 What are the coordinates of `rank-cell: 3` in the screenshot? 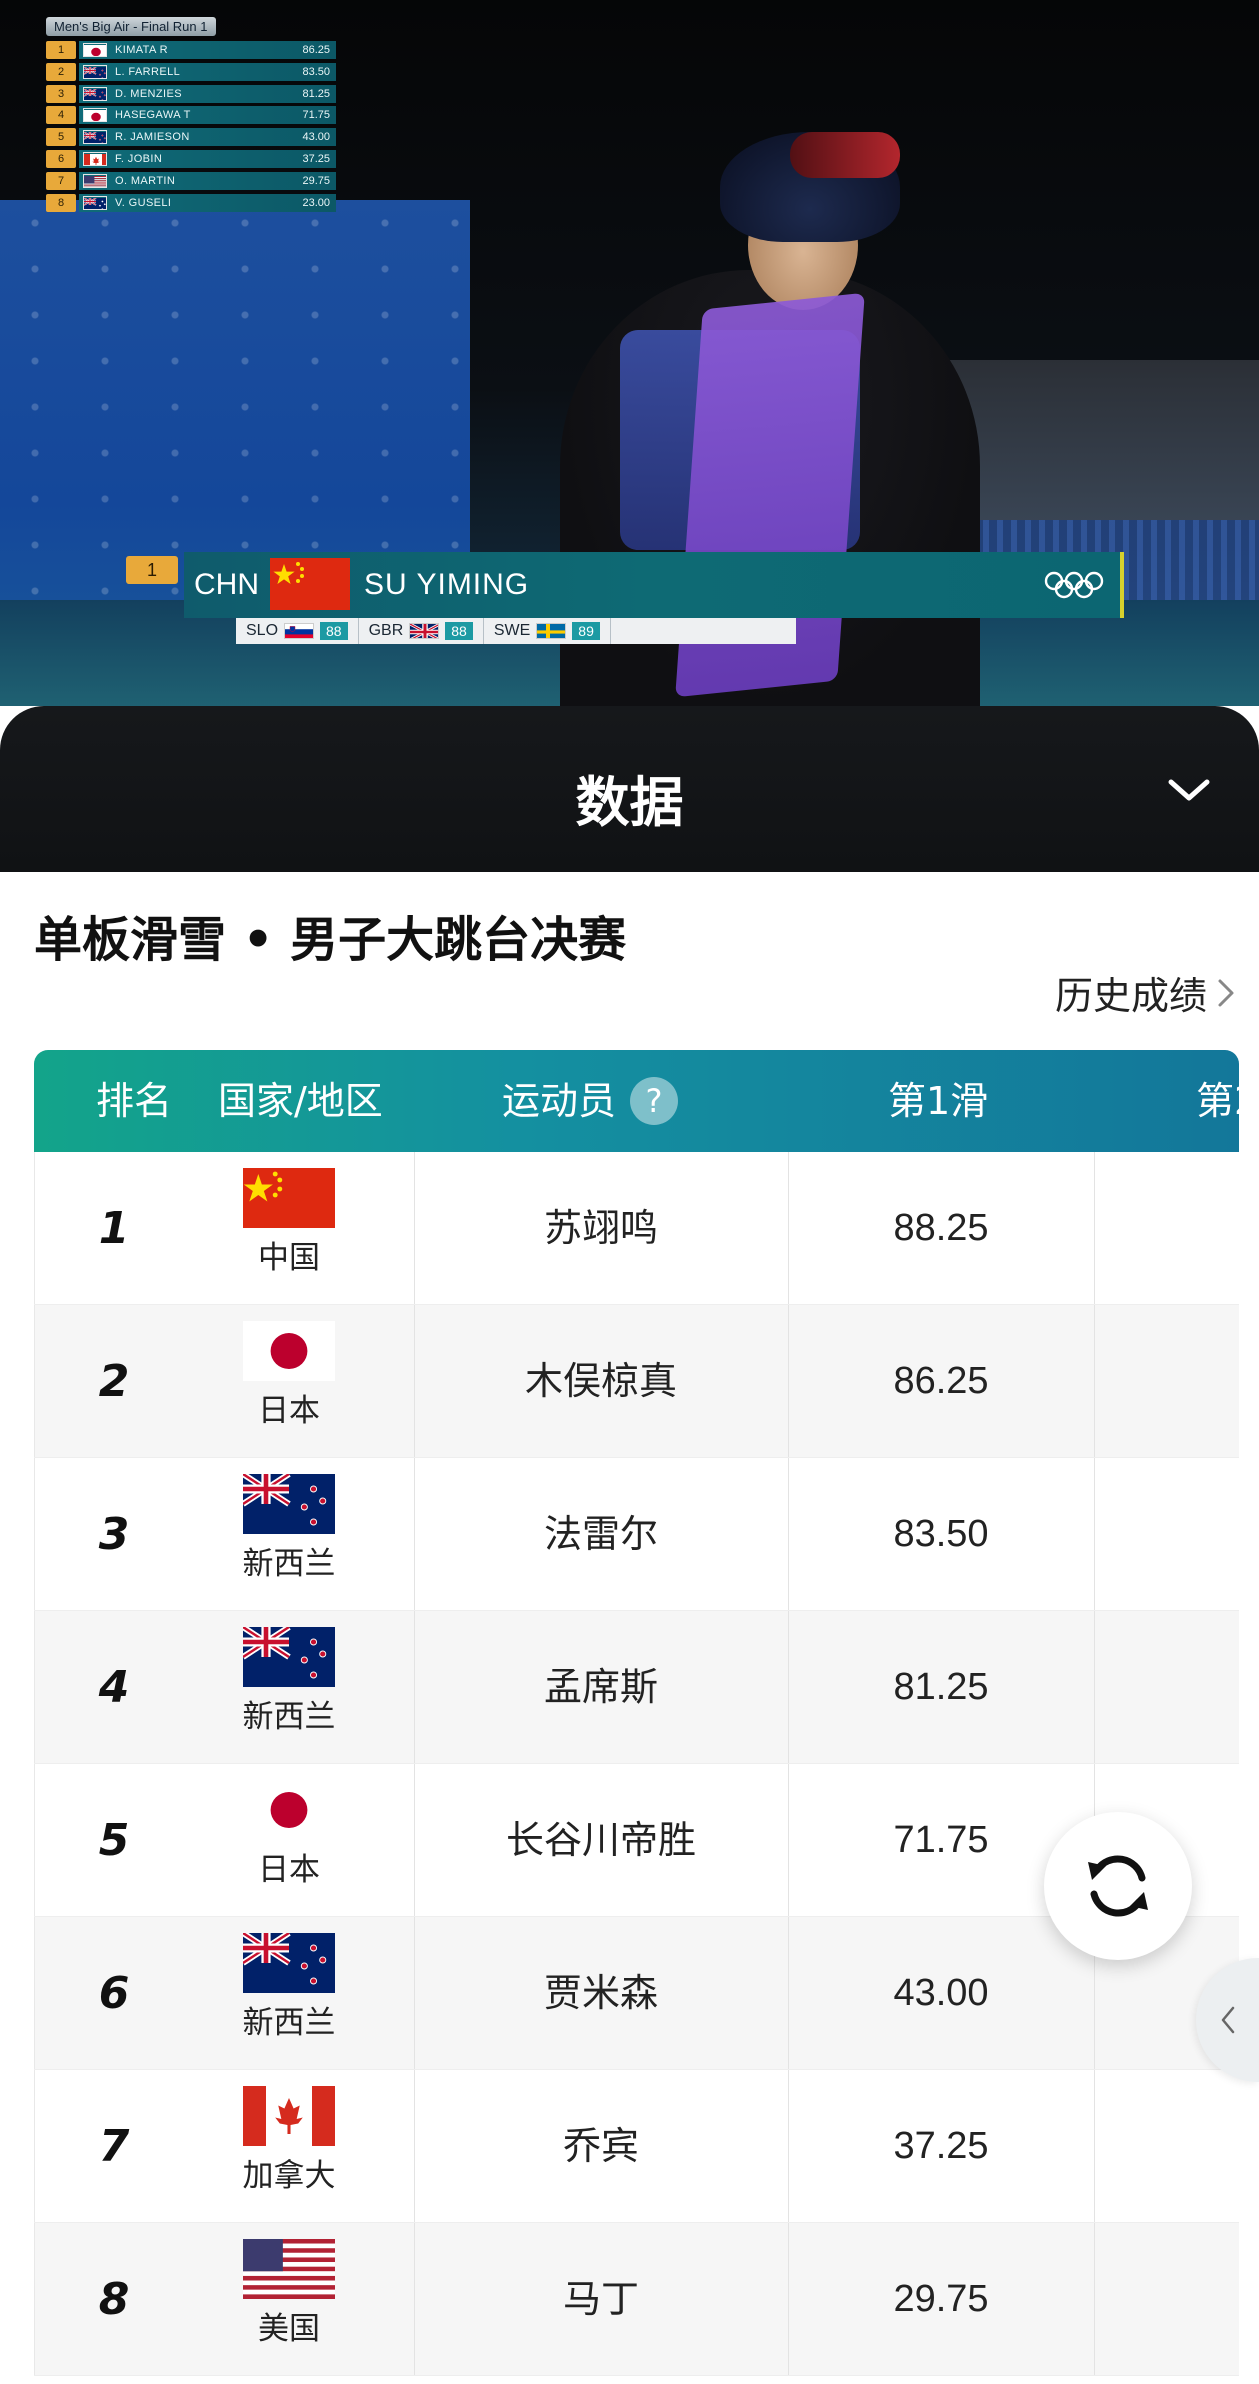 It's located at (114, 1534).